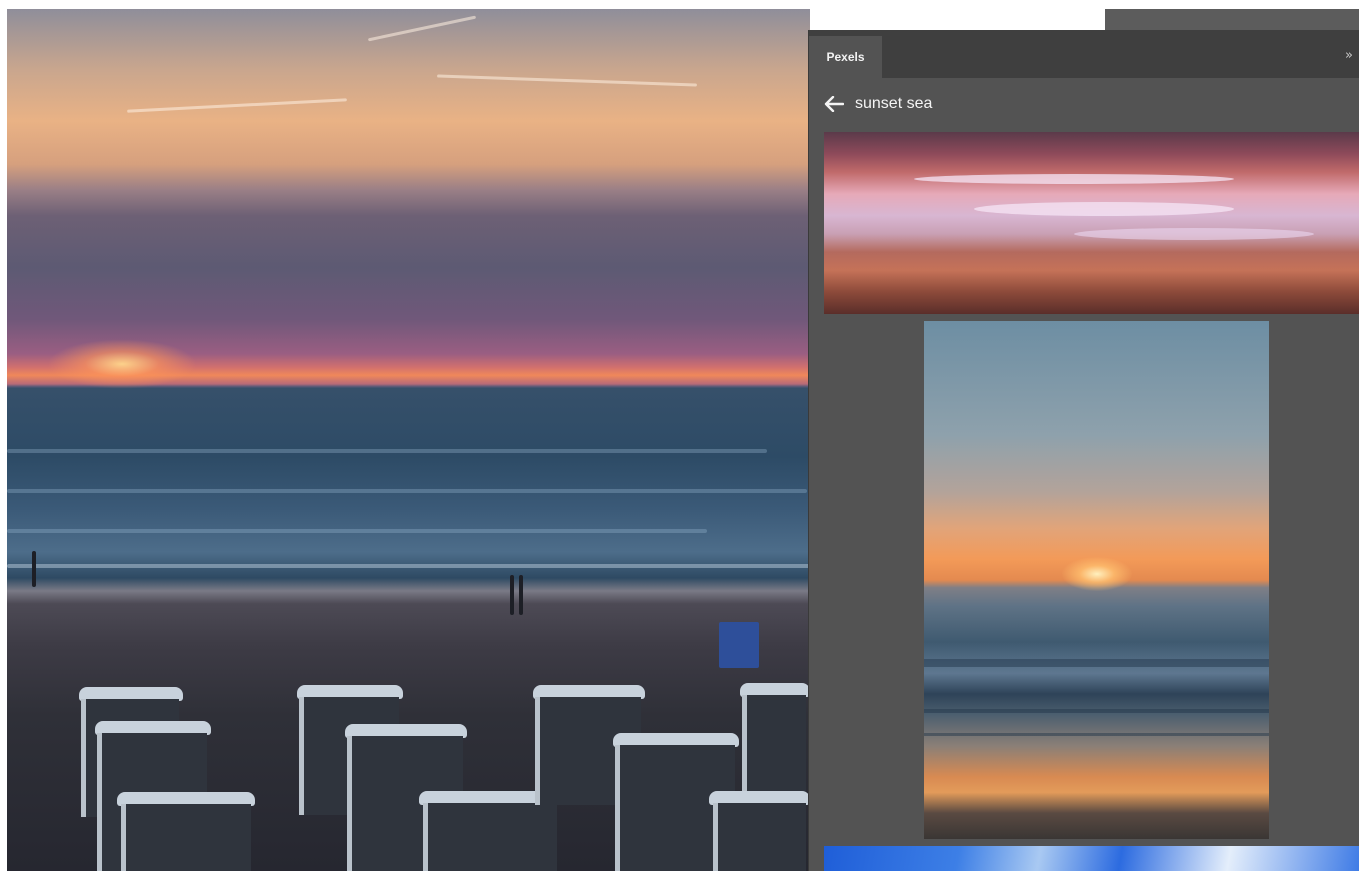 This screenshot has width=1359, height=871. I want to click on search-term: sunset sea, so click(894, 103).